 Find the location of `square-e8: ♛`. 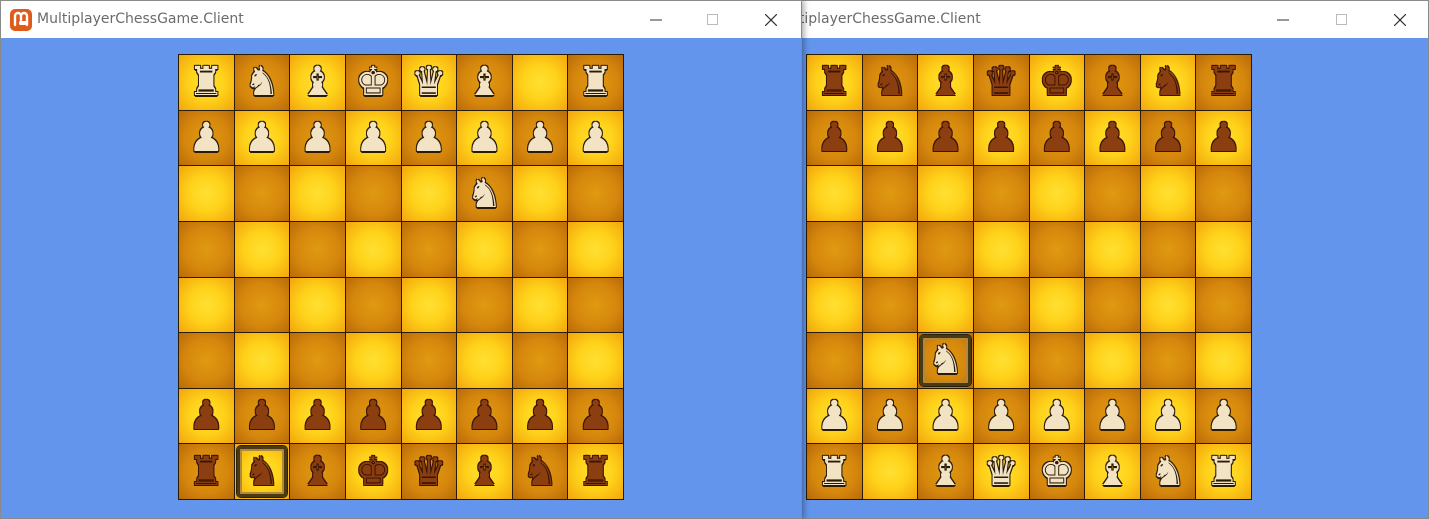

square-e8: ♛ is located at coordinates (429, 82).